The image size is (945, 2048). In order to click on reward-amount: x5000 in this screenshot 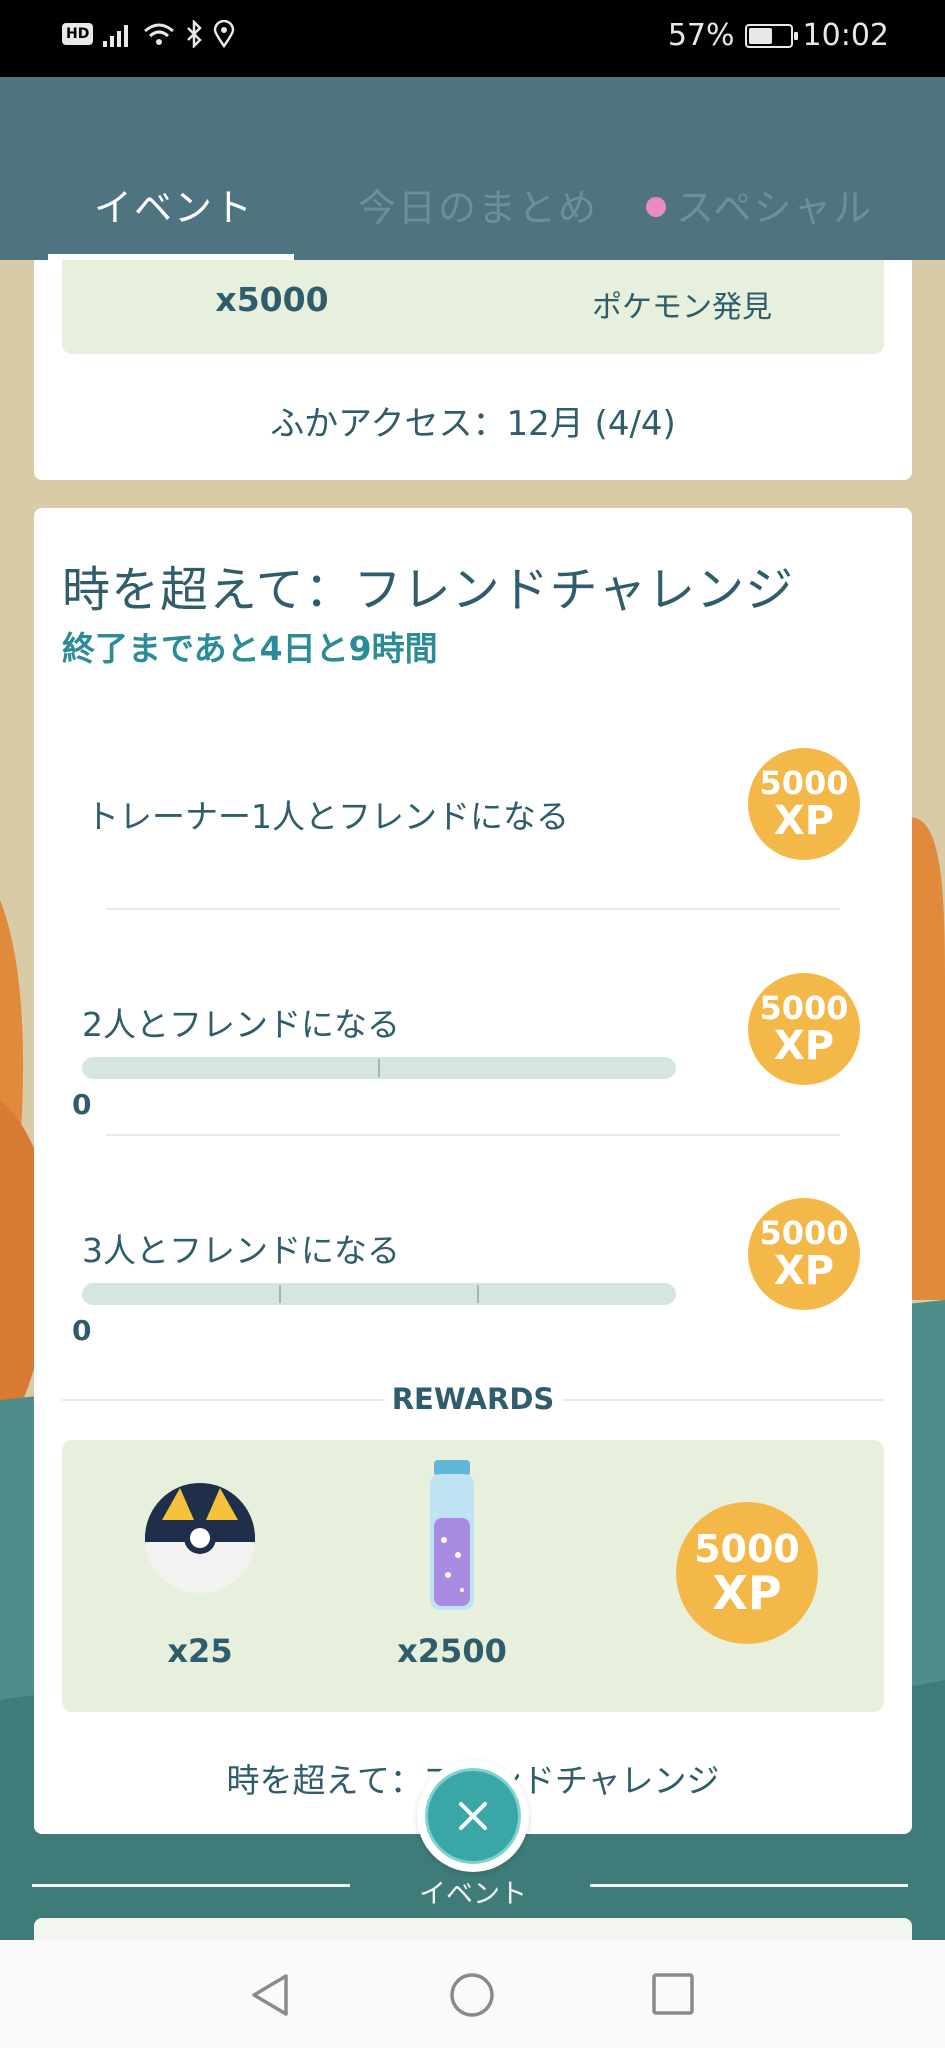, I will do `click(272, 299)`.